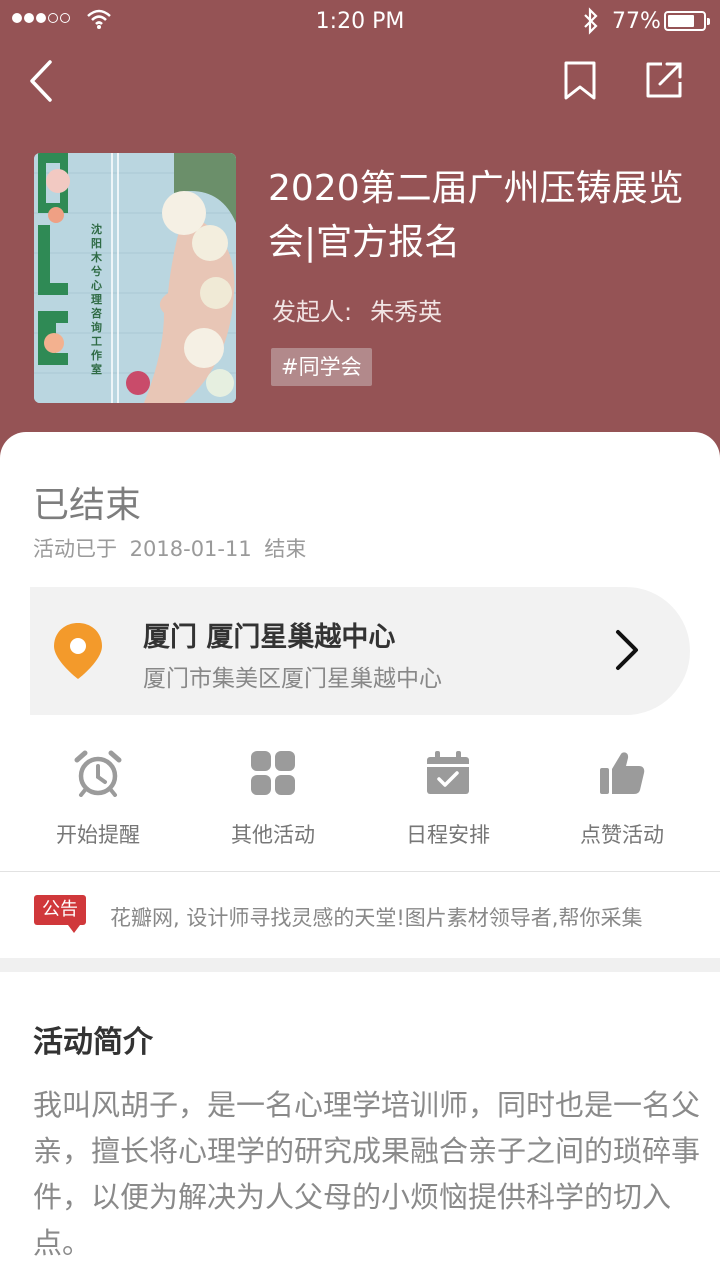 The width and height of the screenshot is (720, 1280). What do you see at coordinates (622, 835) in the screenshot?
I see `action-label: 点赞活动` at bounding box center [622, 835].